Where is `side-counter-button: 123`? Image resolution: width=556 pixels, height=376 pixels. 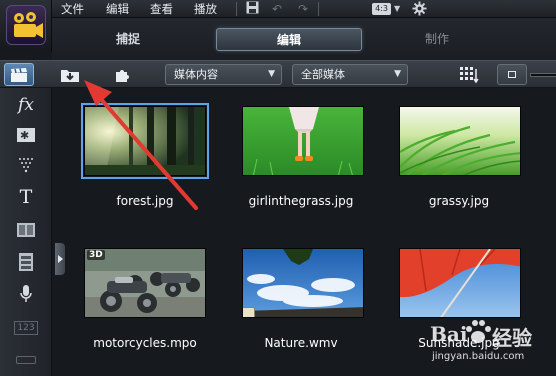
side-counter-button: 123 is located at coordinates (26, 328).